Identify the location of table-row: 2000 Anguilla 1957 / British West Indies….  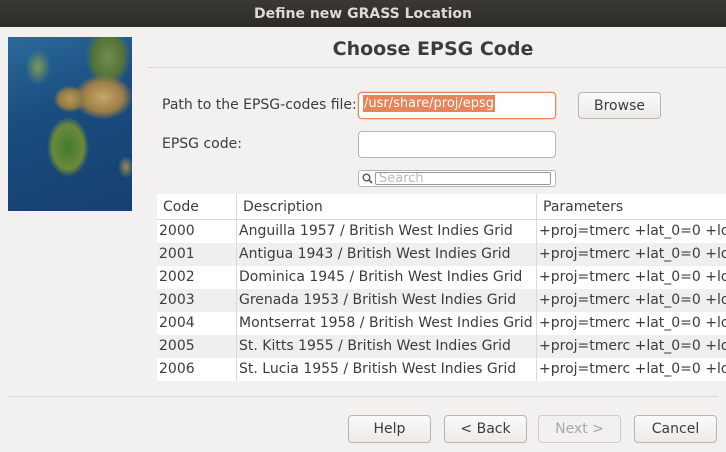
(441, 231).